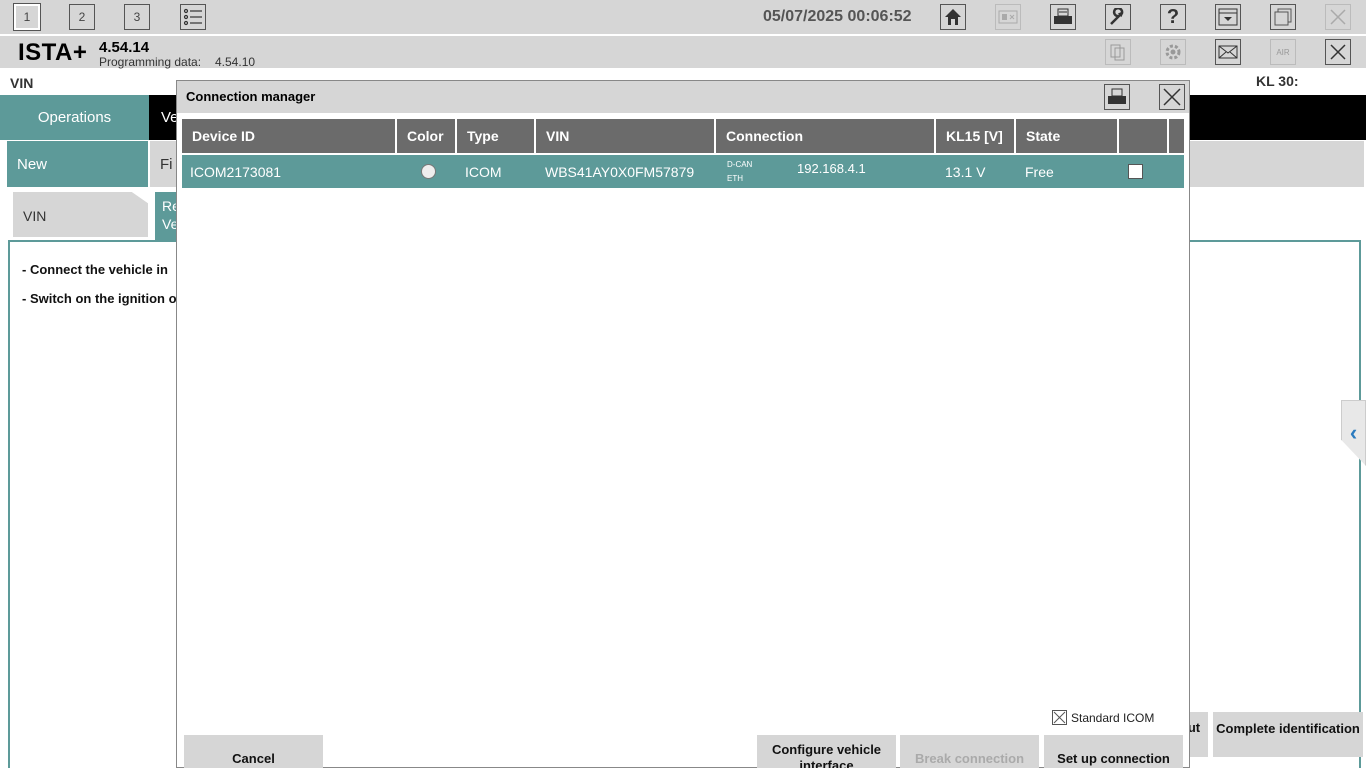  Describe the element at coordinates (1135, 171) in the screenshot. I see `row-select-checkbox` at that location.